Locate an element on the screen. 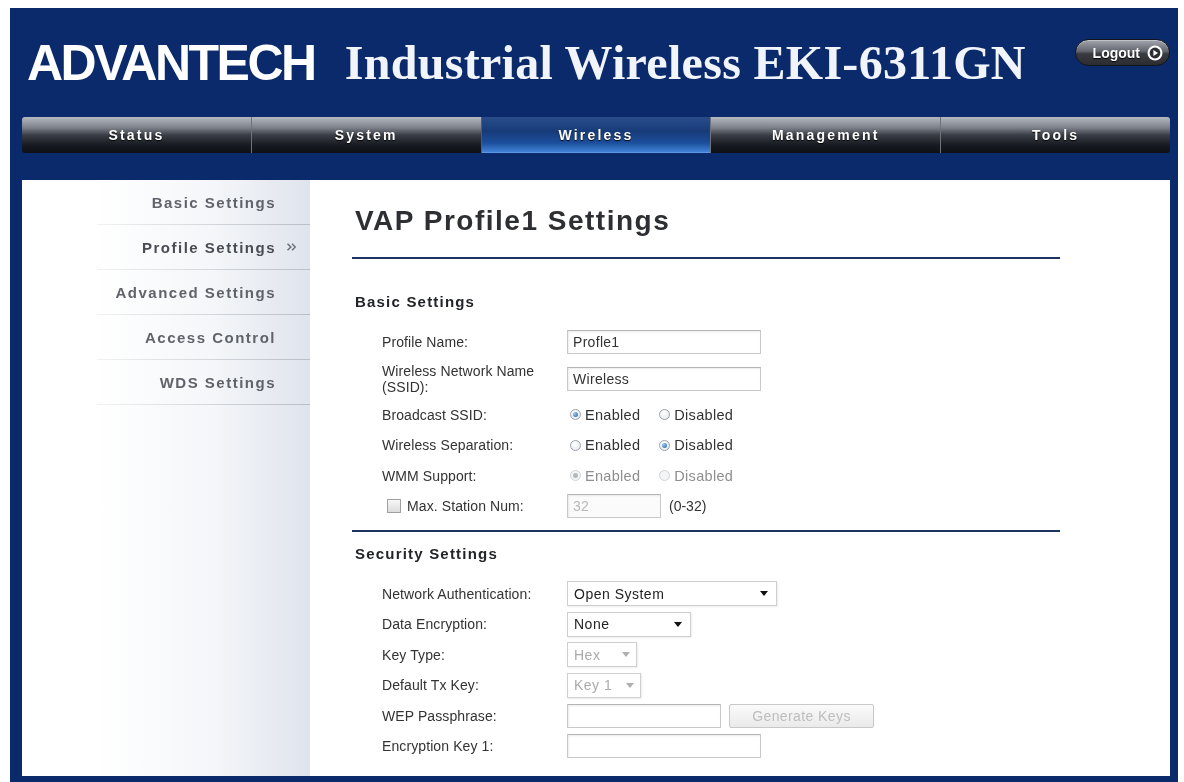 The width and height of the screenshot is (1184, 782). field-label: WMM Support: is located at coordinates (430, 476).